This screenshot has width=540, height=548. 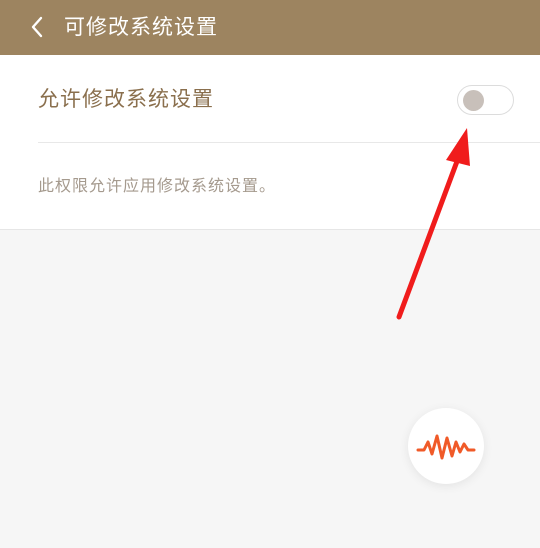 What do you see at coordinates (473, 100) in the screenshot?
I see `toggle-knob` at bounding box center [473, 100].